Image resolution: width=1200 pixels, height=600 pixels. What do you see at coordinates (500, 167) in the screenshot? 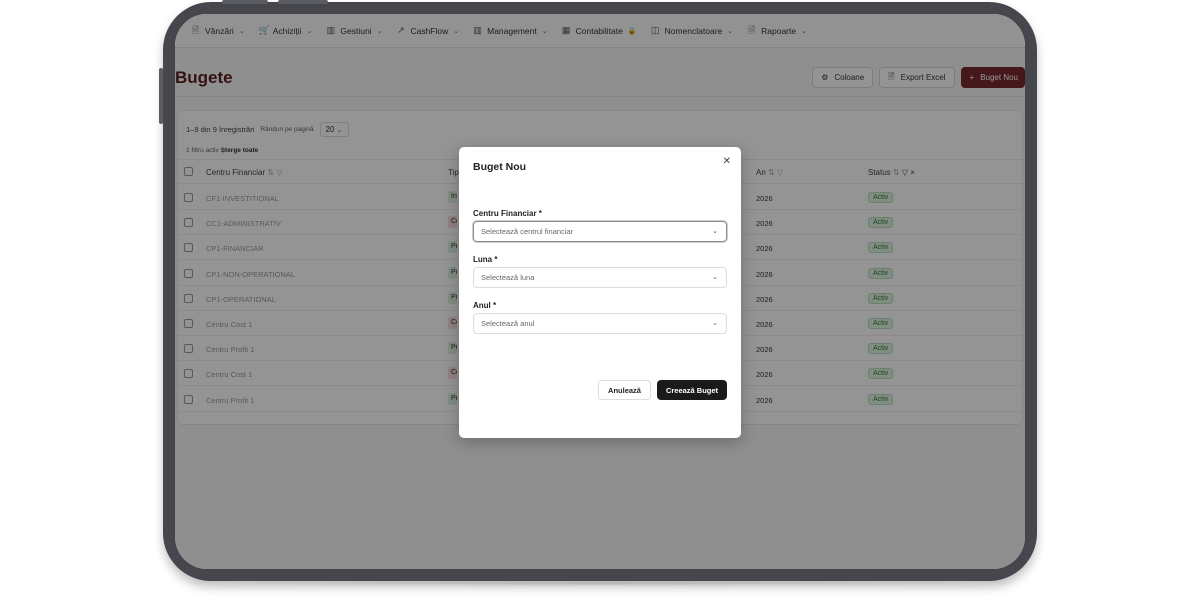
I see `dialog-title: Buget Nou` at bounding box center [500, 167].